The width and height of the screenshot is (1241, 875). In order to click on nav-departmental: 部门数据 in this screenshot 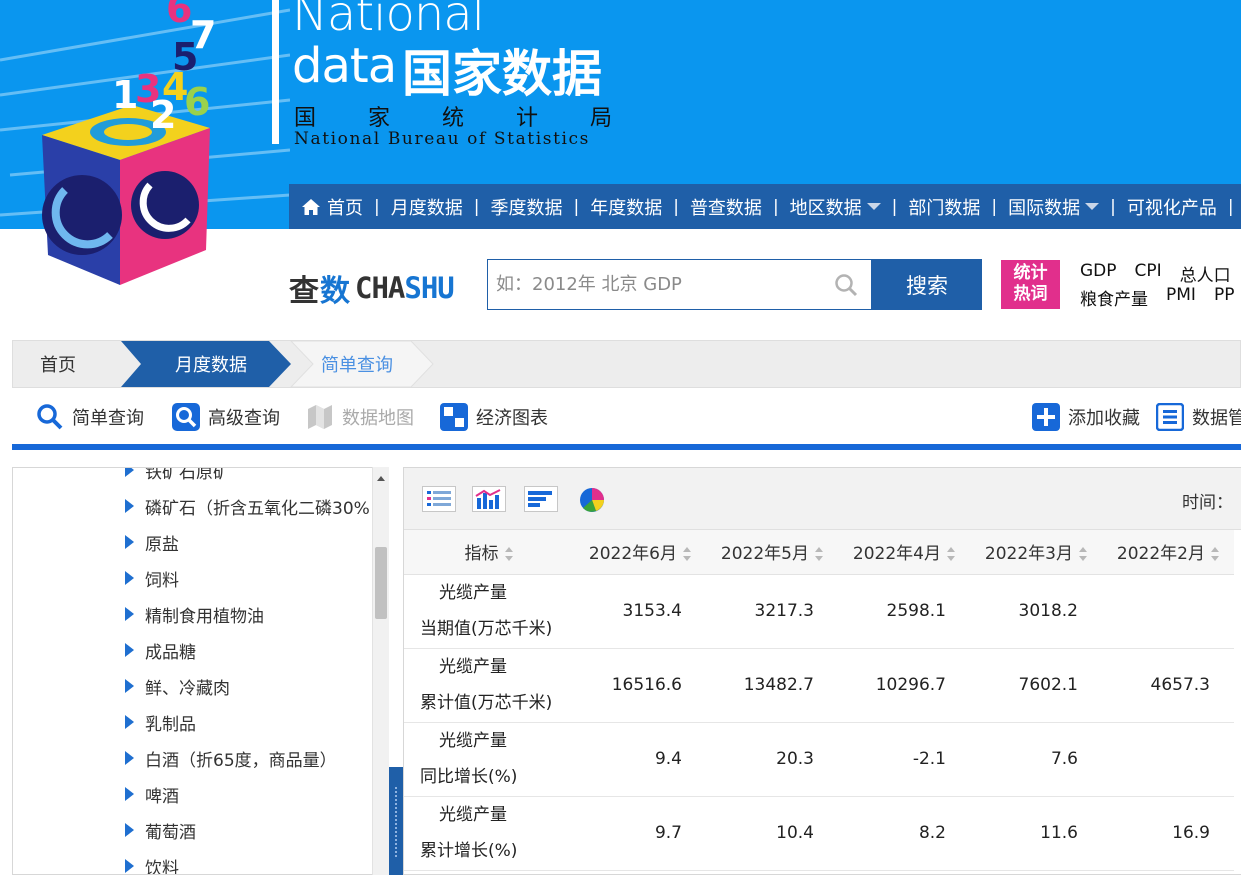, I will do `click(944, 207)`.